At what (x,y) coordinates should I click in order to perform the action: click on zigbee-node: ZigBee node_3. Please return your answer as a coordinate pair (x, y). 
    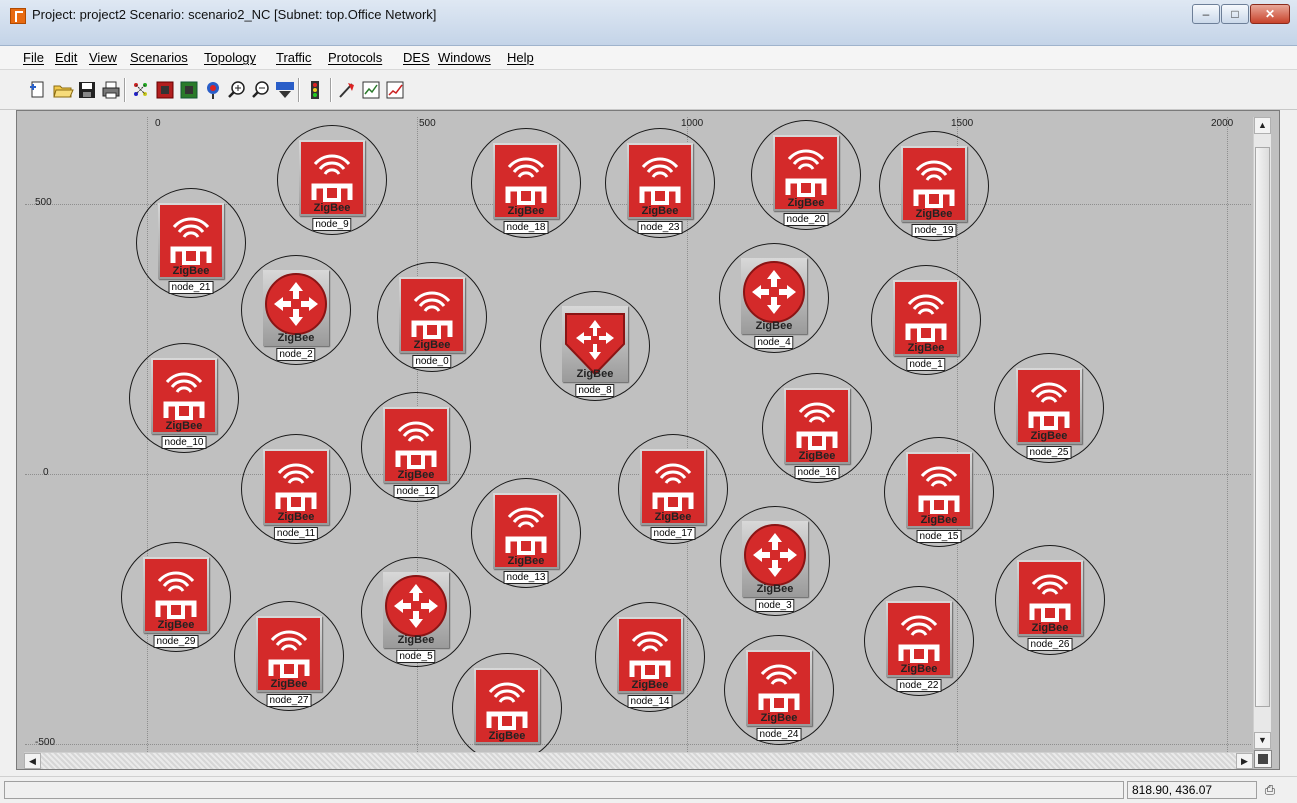
    Looking at the image, I should click on (775, 566).